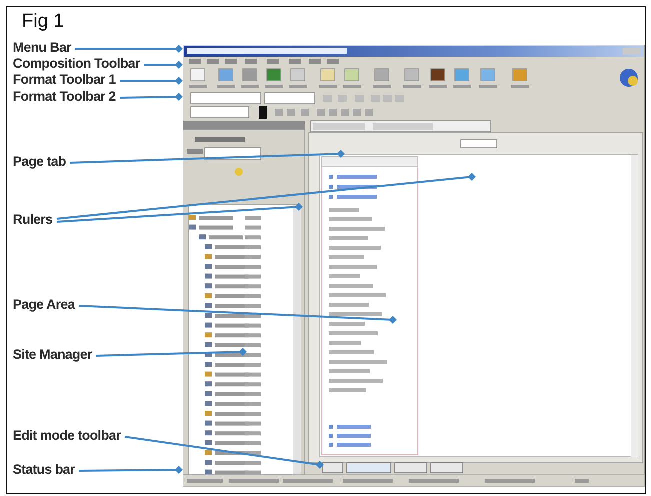  Describe the element at coordinates (67, 436) in the screenshot. I see `callout-label: Edit mode toolbar` at that location.